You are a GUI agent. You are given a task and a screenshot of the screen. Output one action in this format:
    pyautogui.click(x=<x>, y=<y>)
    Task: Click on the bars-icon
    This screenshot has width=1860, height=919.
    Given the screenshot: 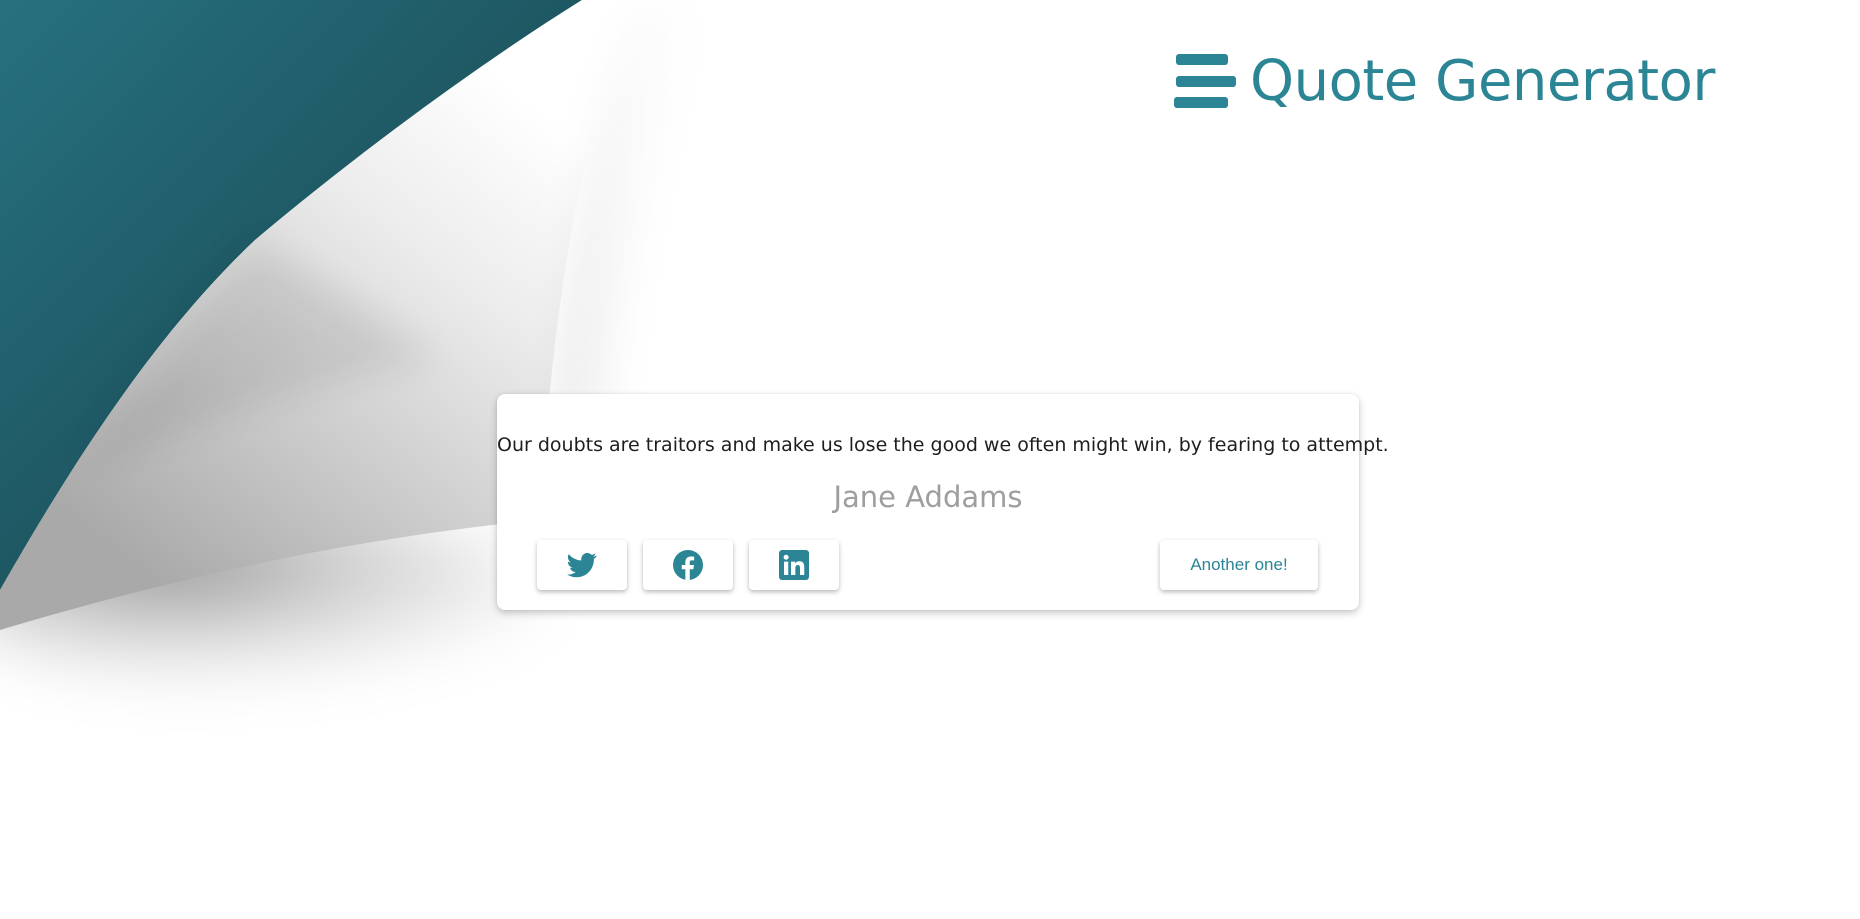 What is the action you would take?
    pyautogui.click(x=1205, y=81)
    